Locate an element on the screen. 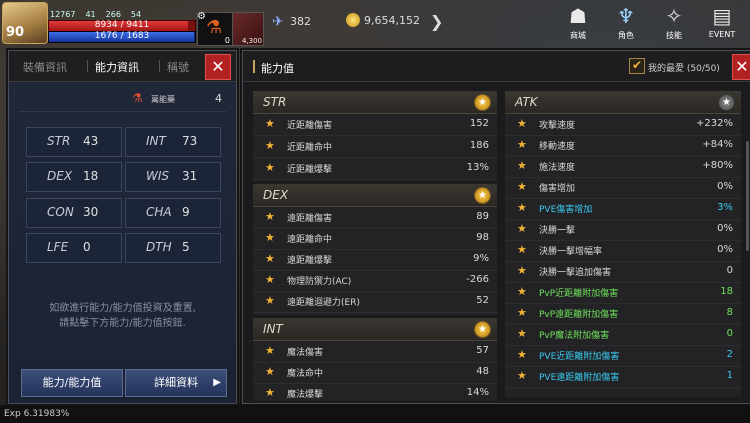  section-title: INT is located at coordinates (273, 329).